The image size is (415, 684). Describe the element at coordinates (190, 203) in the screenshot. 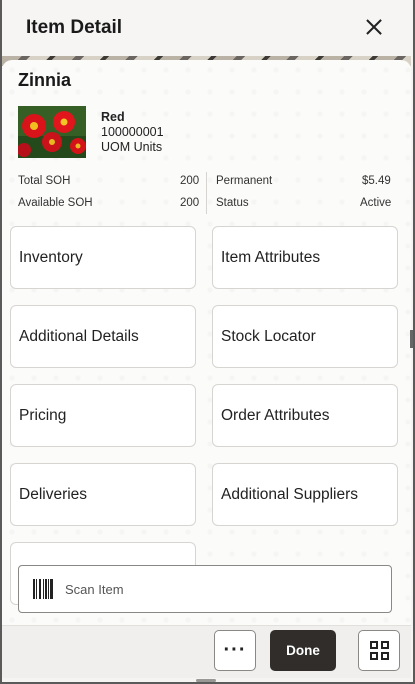

I see `available-soh-value: 200` at that location.